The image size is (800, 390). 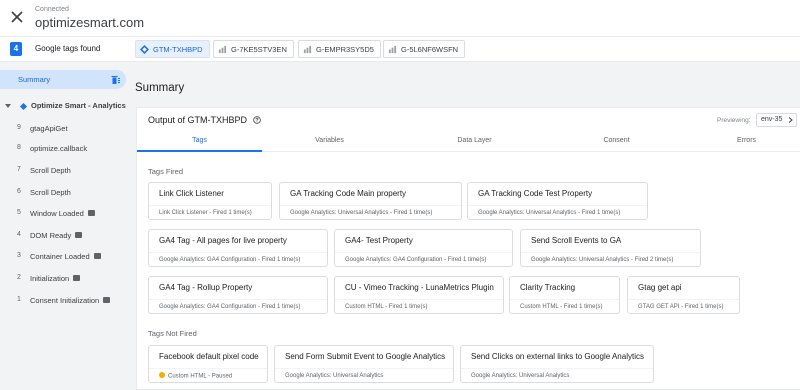 What do you see at coordinates (206, 287) in the screenshot?
I see `tag-name: GA4 Tag - Rollup Property` at bounding box center [206, 287].